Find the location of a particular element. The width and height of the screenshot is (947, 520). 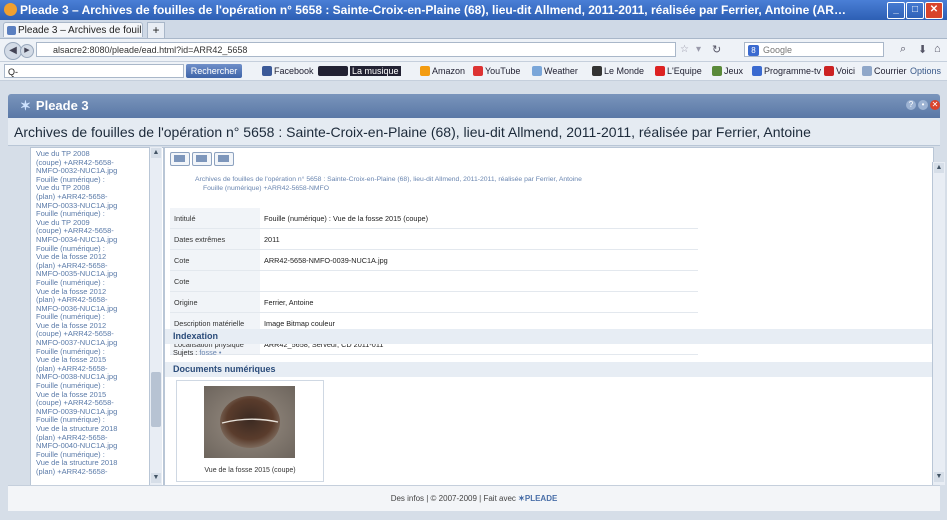

toolbar-item-lemonde: Le Monde is located at coordinates (618, 71).